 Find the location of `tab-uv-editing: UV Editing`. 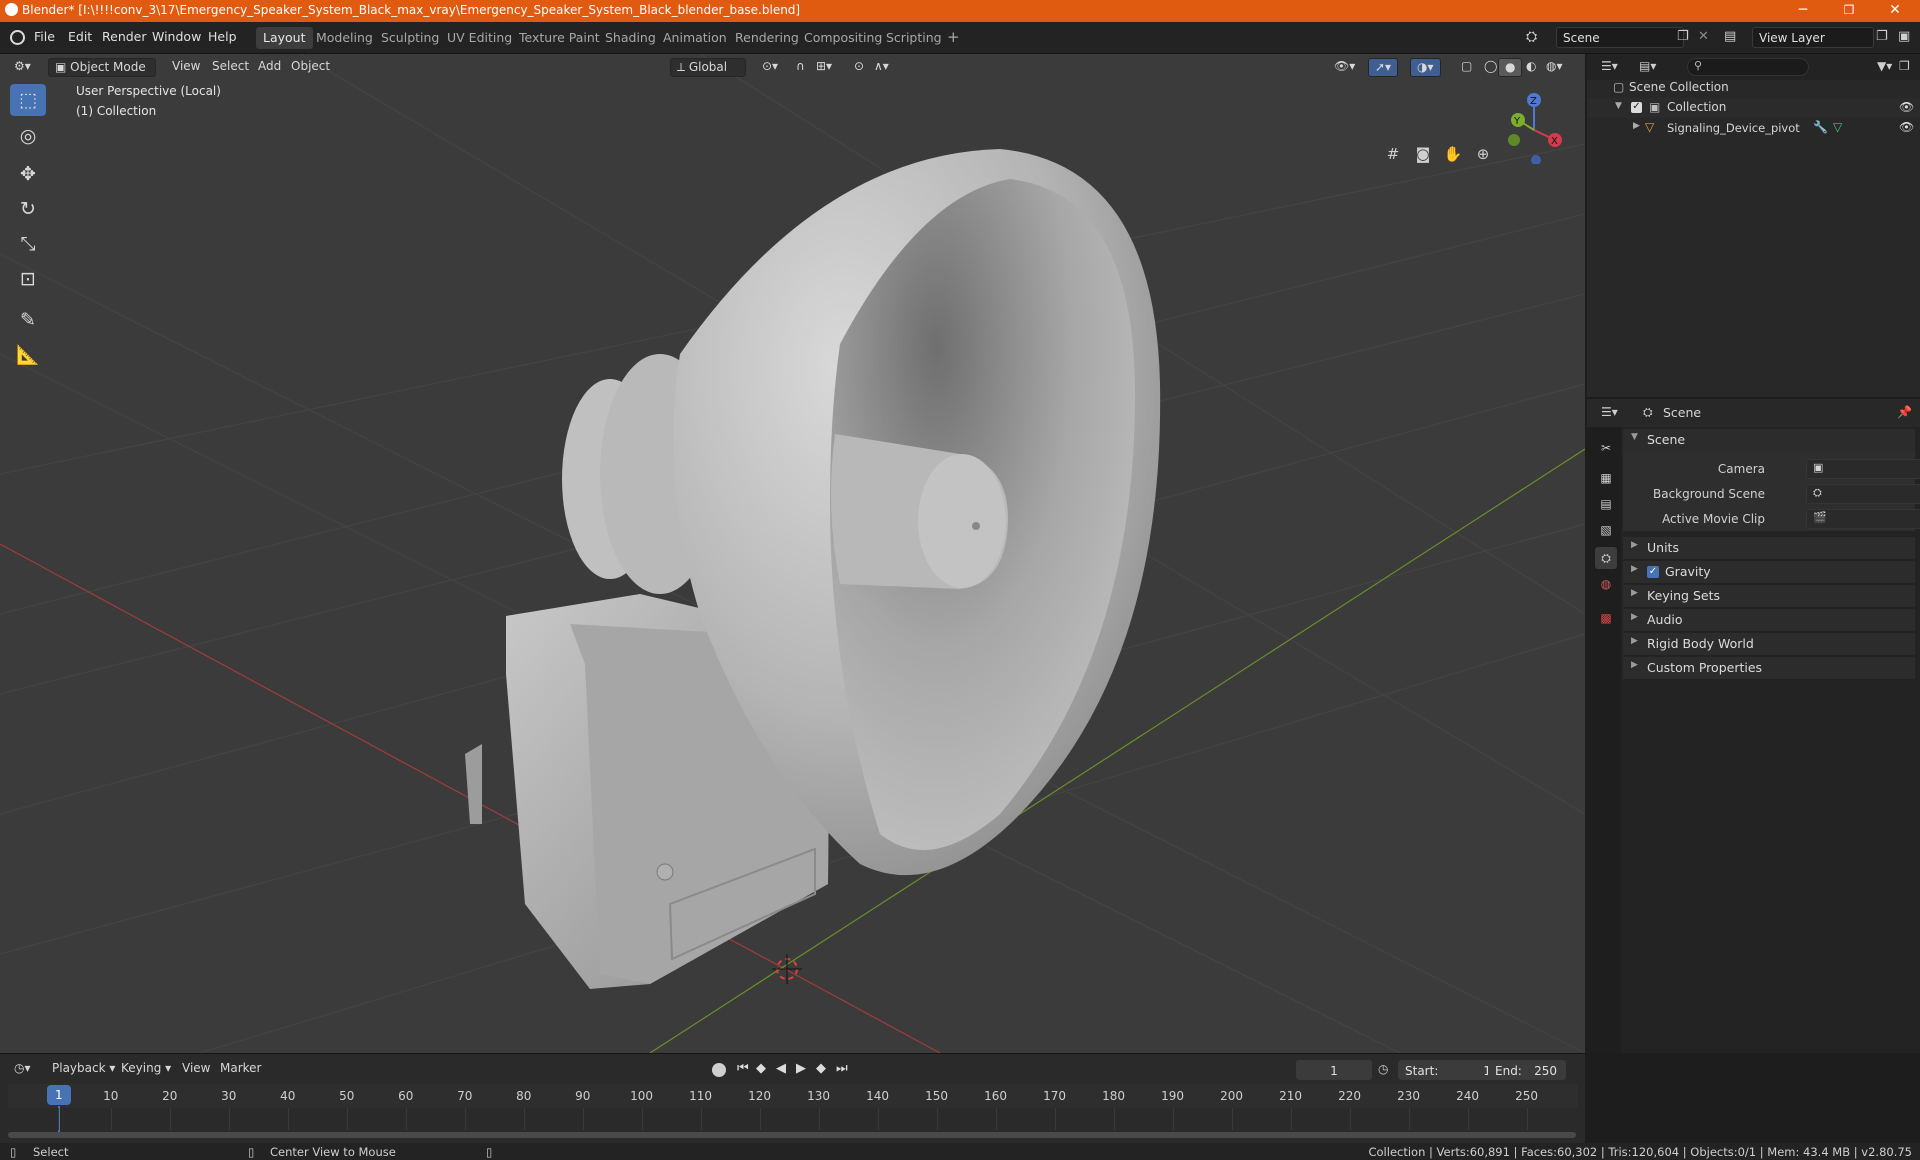

tab-uv-editing: UV Editing is located at coordinates (479, 38).